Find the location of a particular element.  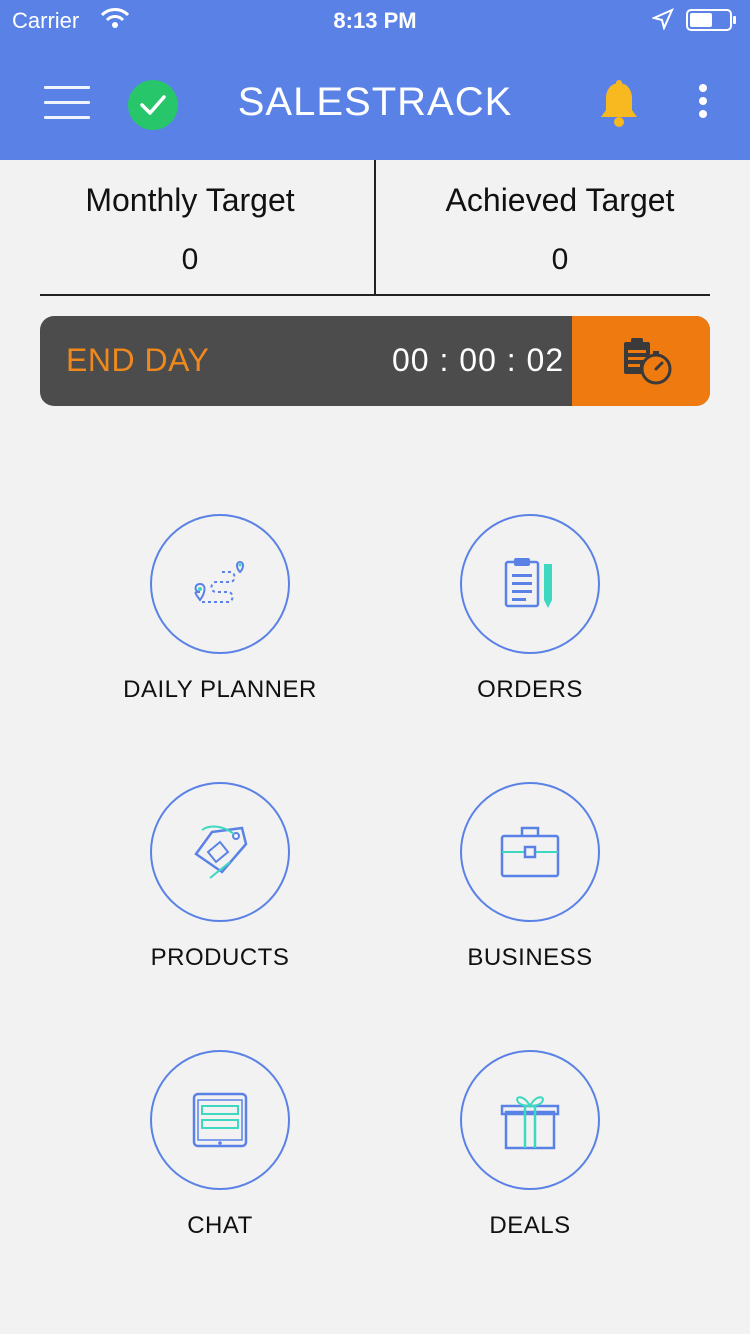

achieved-target-value: 0 is located at coordinates (560, 259).